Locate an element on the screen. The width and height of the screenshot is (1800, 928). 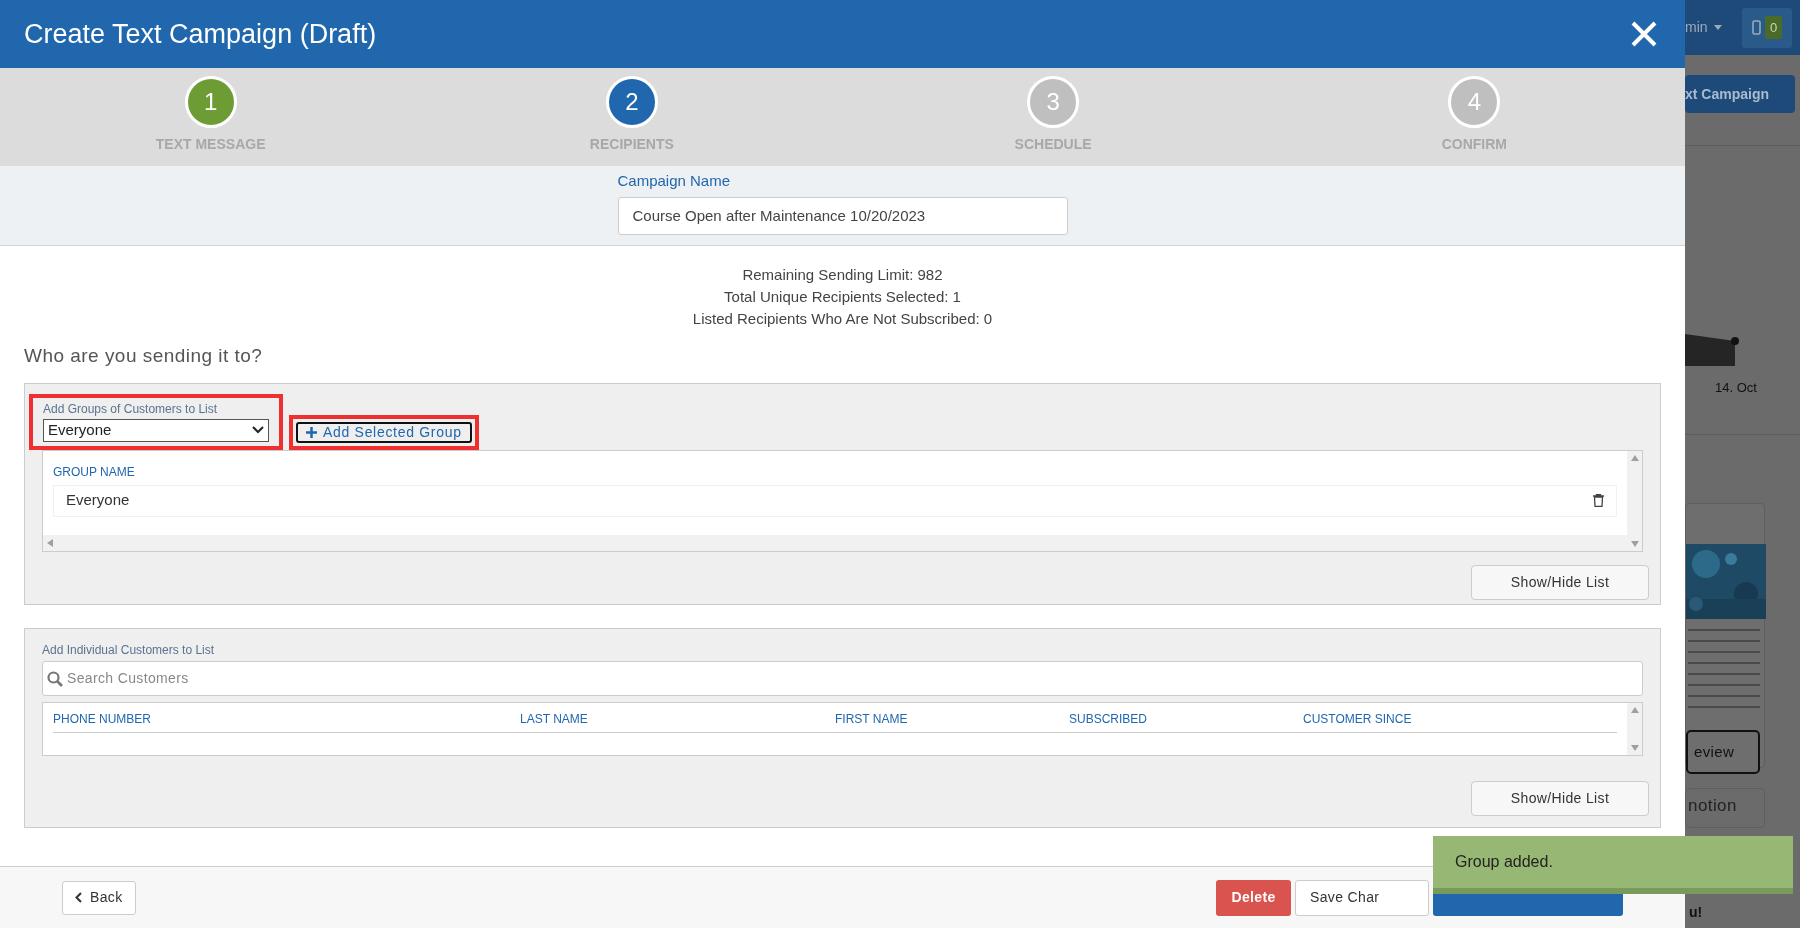
field-label: Campaign Name is located at coordinates (674, 181).